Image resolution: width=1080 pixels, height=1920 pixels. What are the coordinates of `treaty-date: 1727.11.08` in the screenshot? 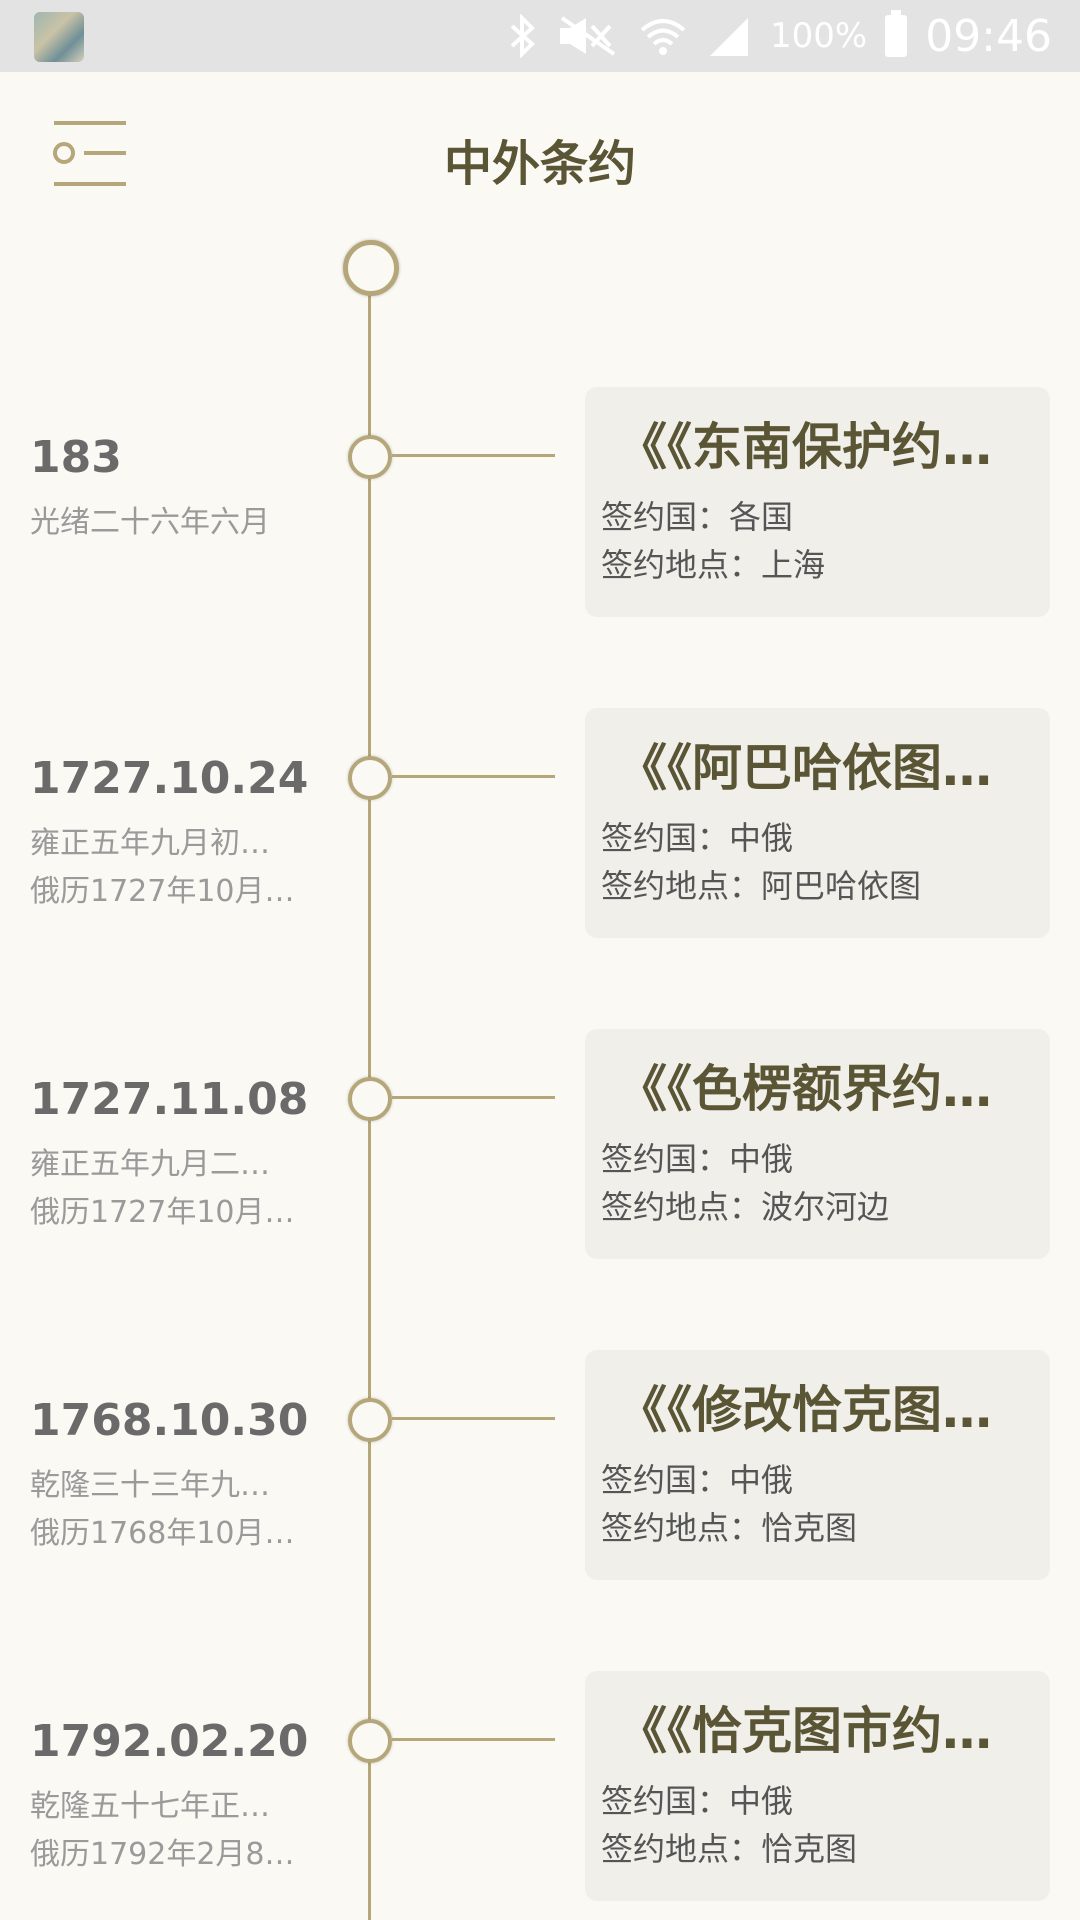 It's located at (169, 1099).